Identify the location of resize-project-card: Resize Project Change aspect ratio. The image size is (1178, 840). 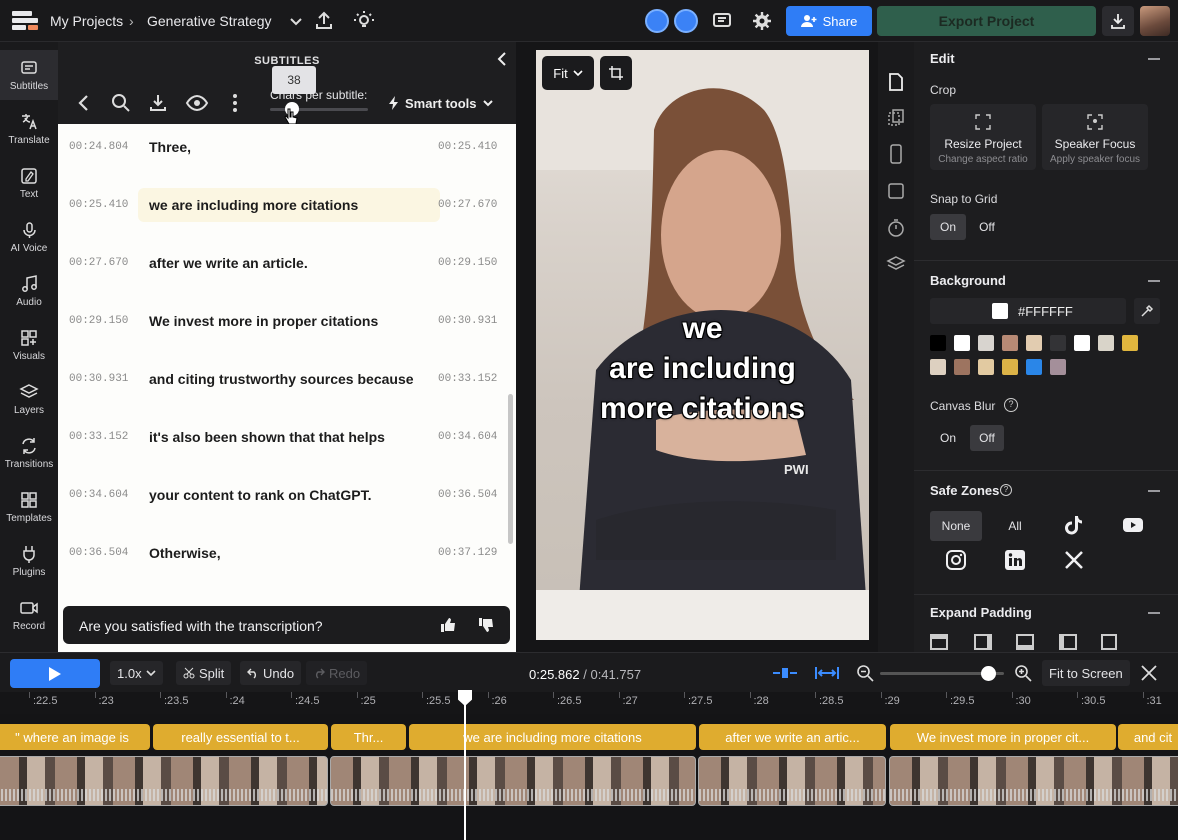
(983, 137).